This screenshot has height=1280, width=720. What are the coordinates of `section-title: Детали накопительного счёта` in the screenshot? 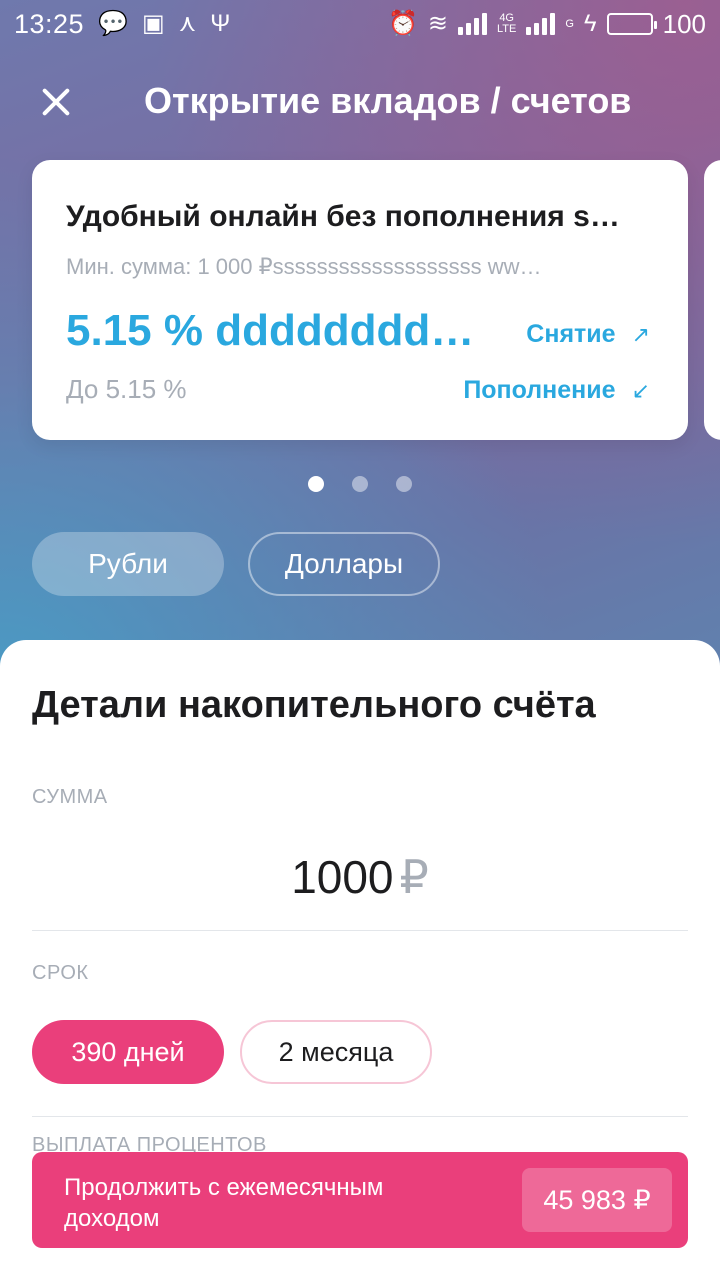 It's located at (314, 705).